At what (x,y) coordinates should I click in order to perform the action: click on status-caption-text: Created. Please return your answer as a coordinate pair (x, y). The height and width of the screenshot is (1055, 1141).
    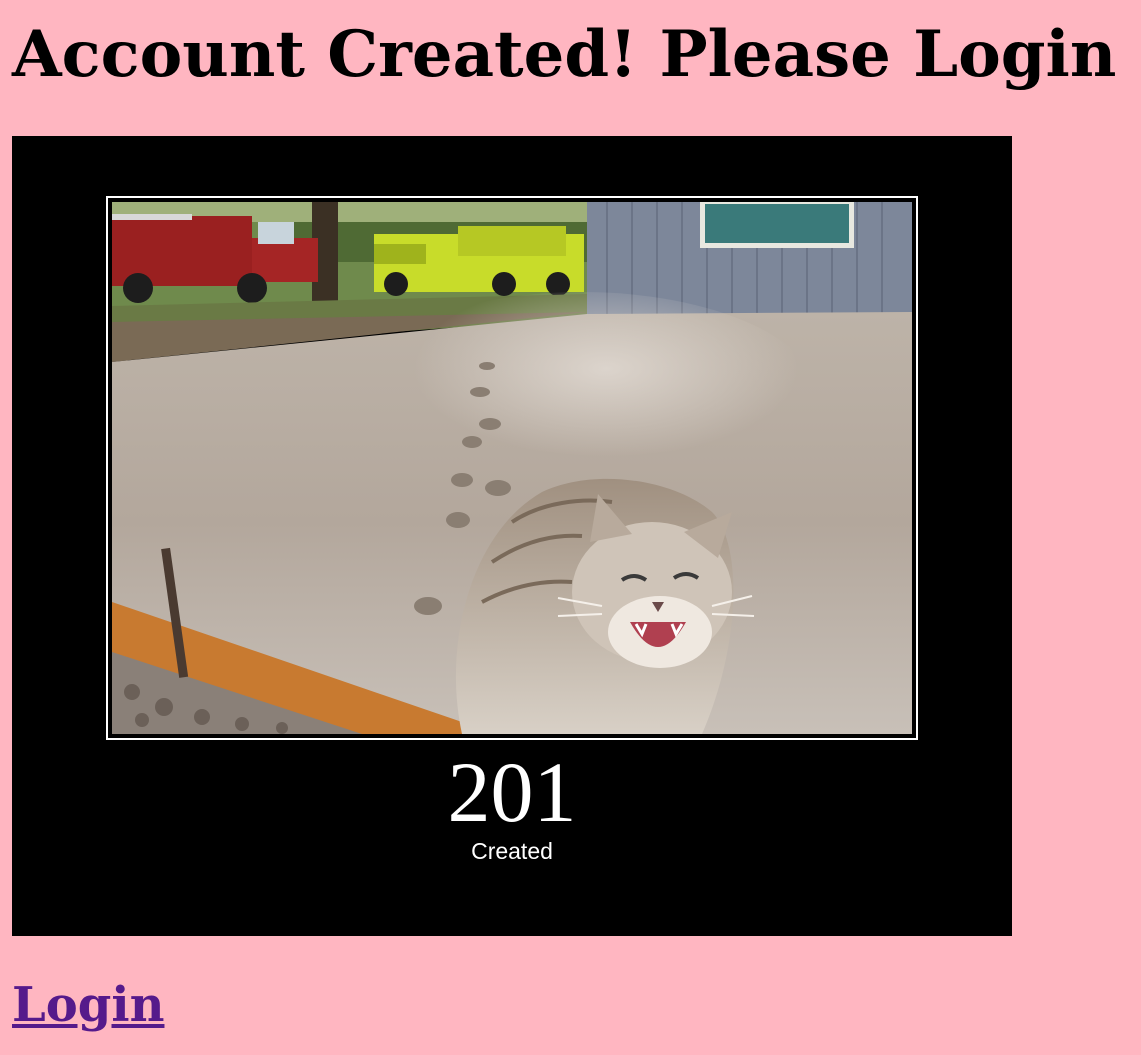
    Looking at the image, I should click on (512, 851).